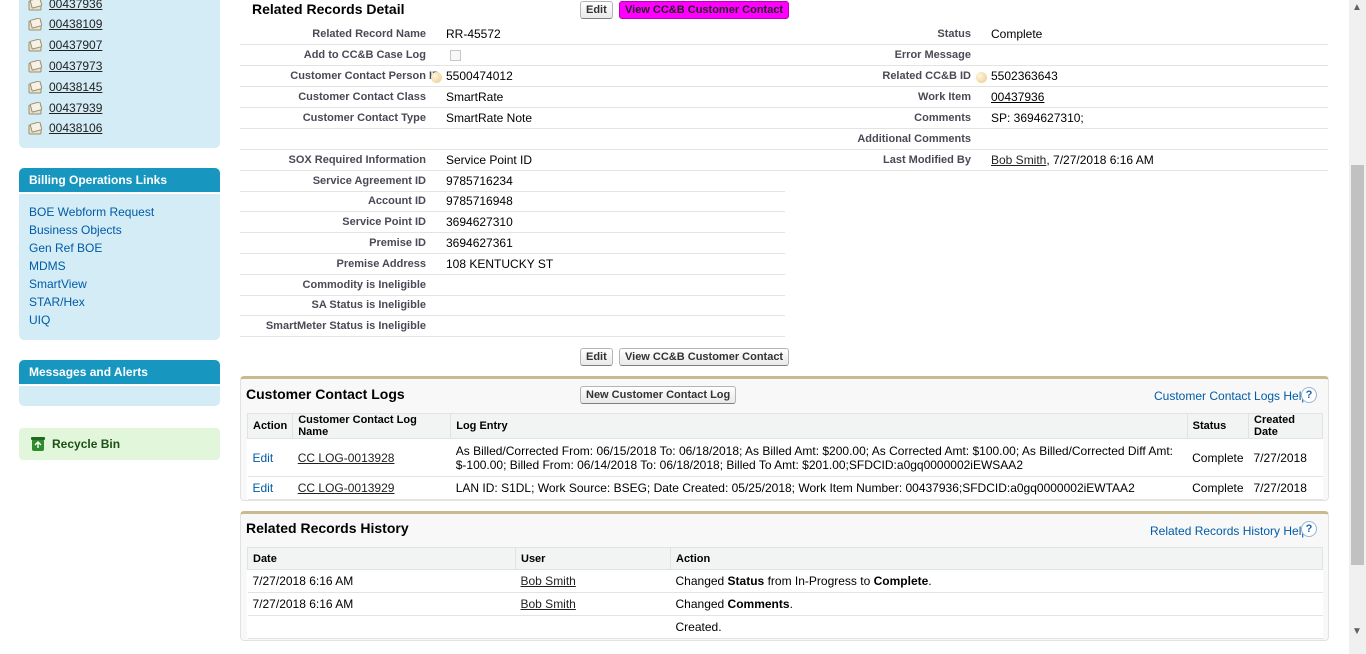 The height and width of the screenshot is (654, 1366). I want to click on table-header-row: Date User Action, so click(785, 558).